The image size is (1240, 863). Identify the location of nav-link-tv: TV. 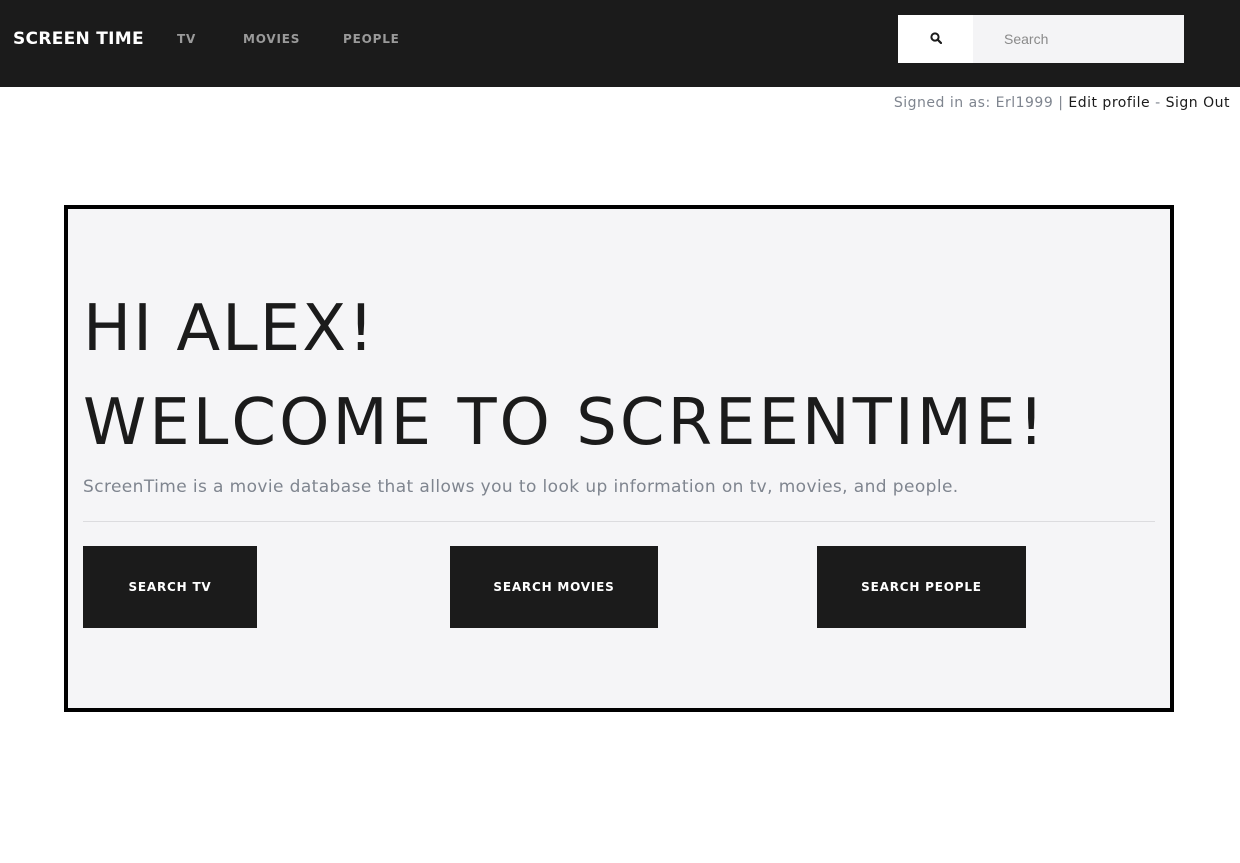
(186, 39).